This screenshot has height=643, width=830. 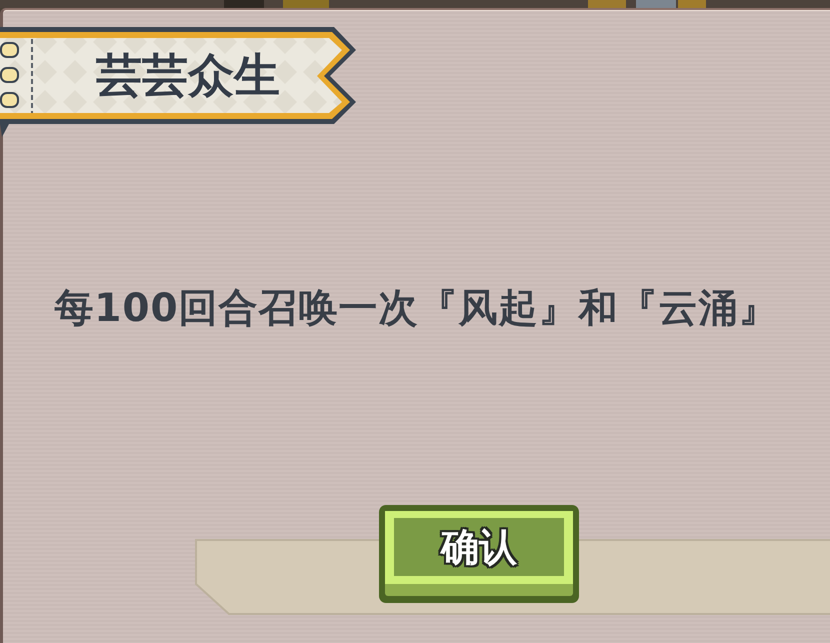 What do you see at coordinates (188, 75) in the screenshot?
I see `dialog-title: 芸芸众生` at bounding box center [188, 75].